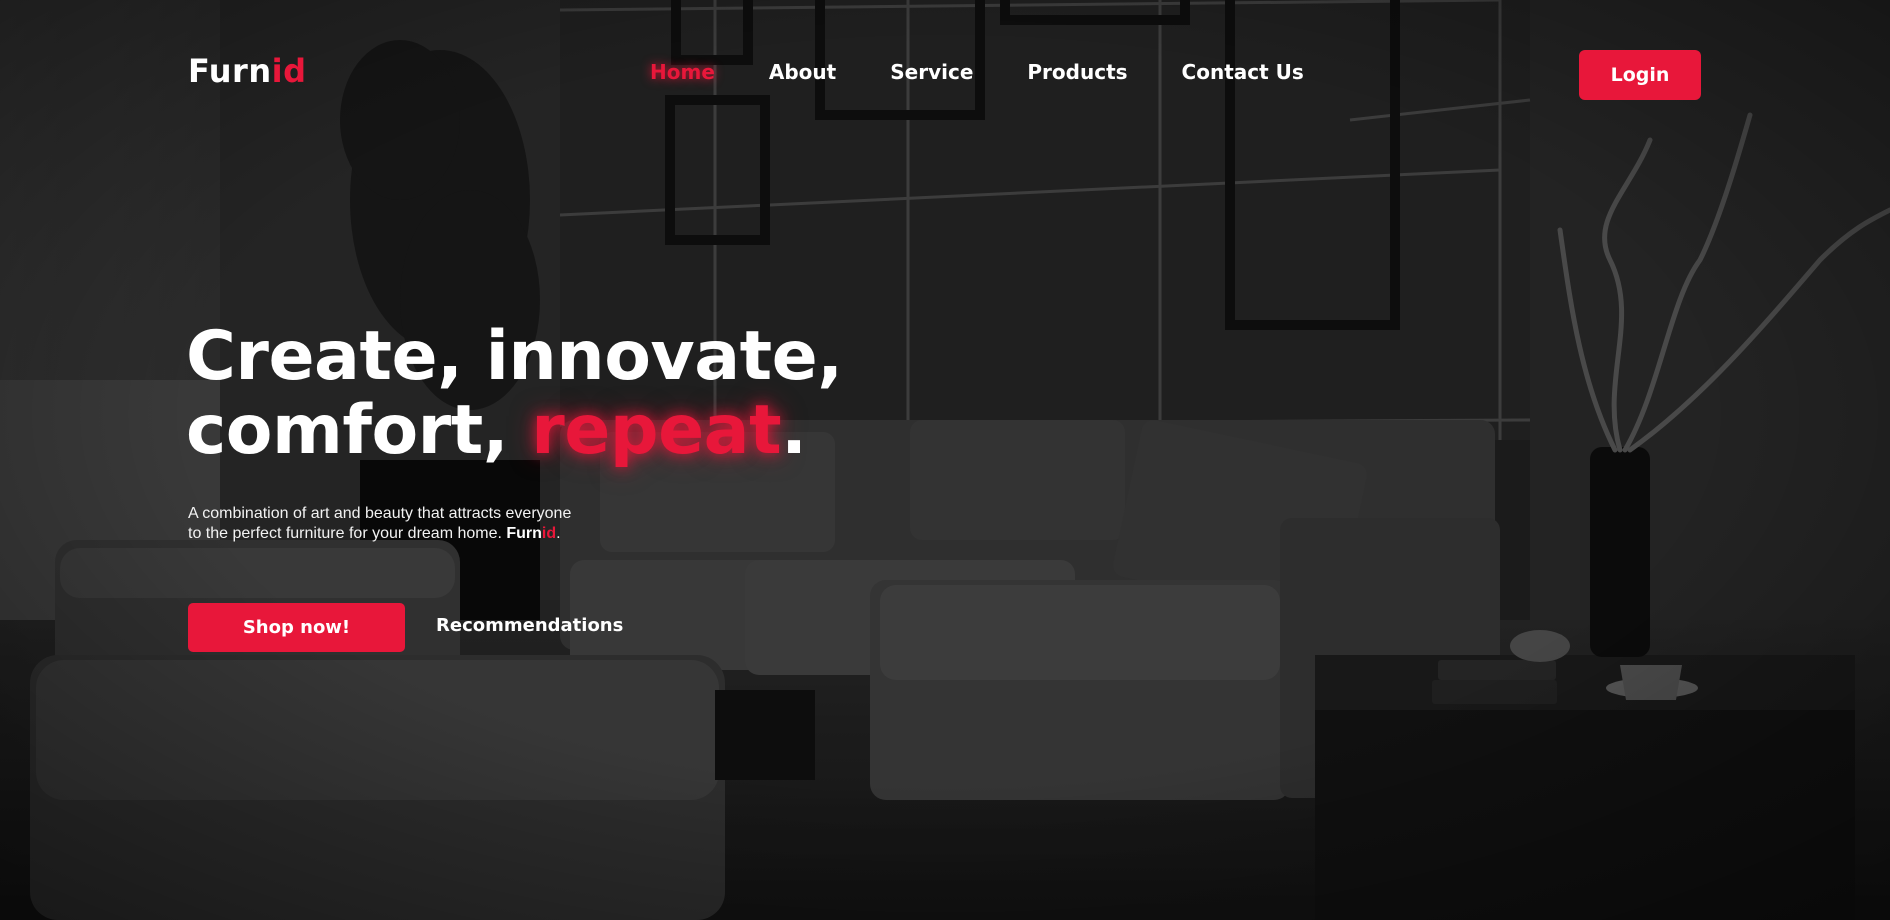  I want to click on nav-service-link: Service, so click(931, 72).